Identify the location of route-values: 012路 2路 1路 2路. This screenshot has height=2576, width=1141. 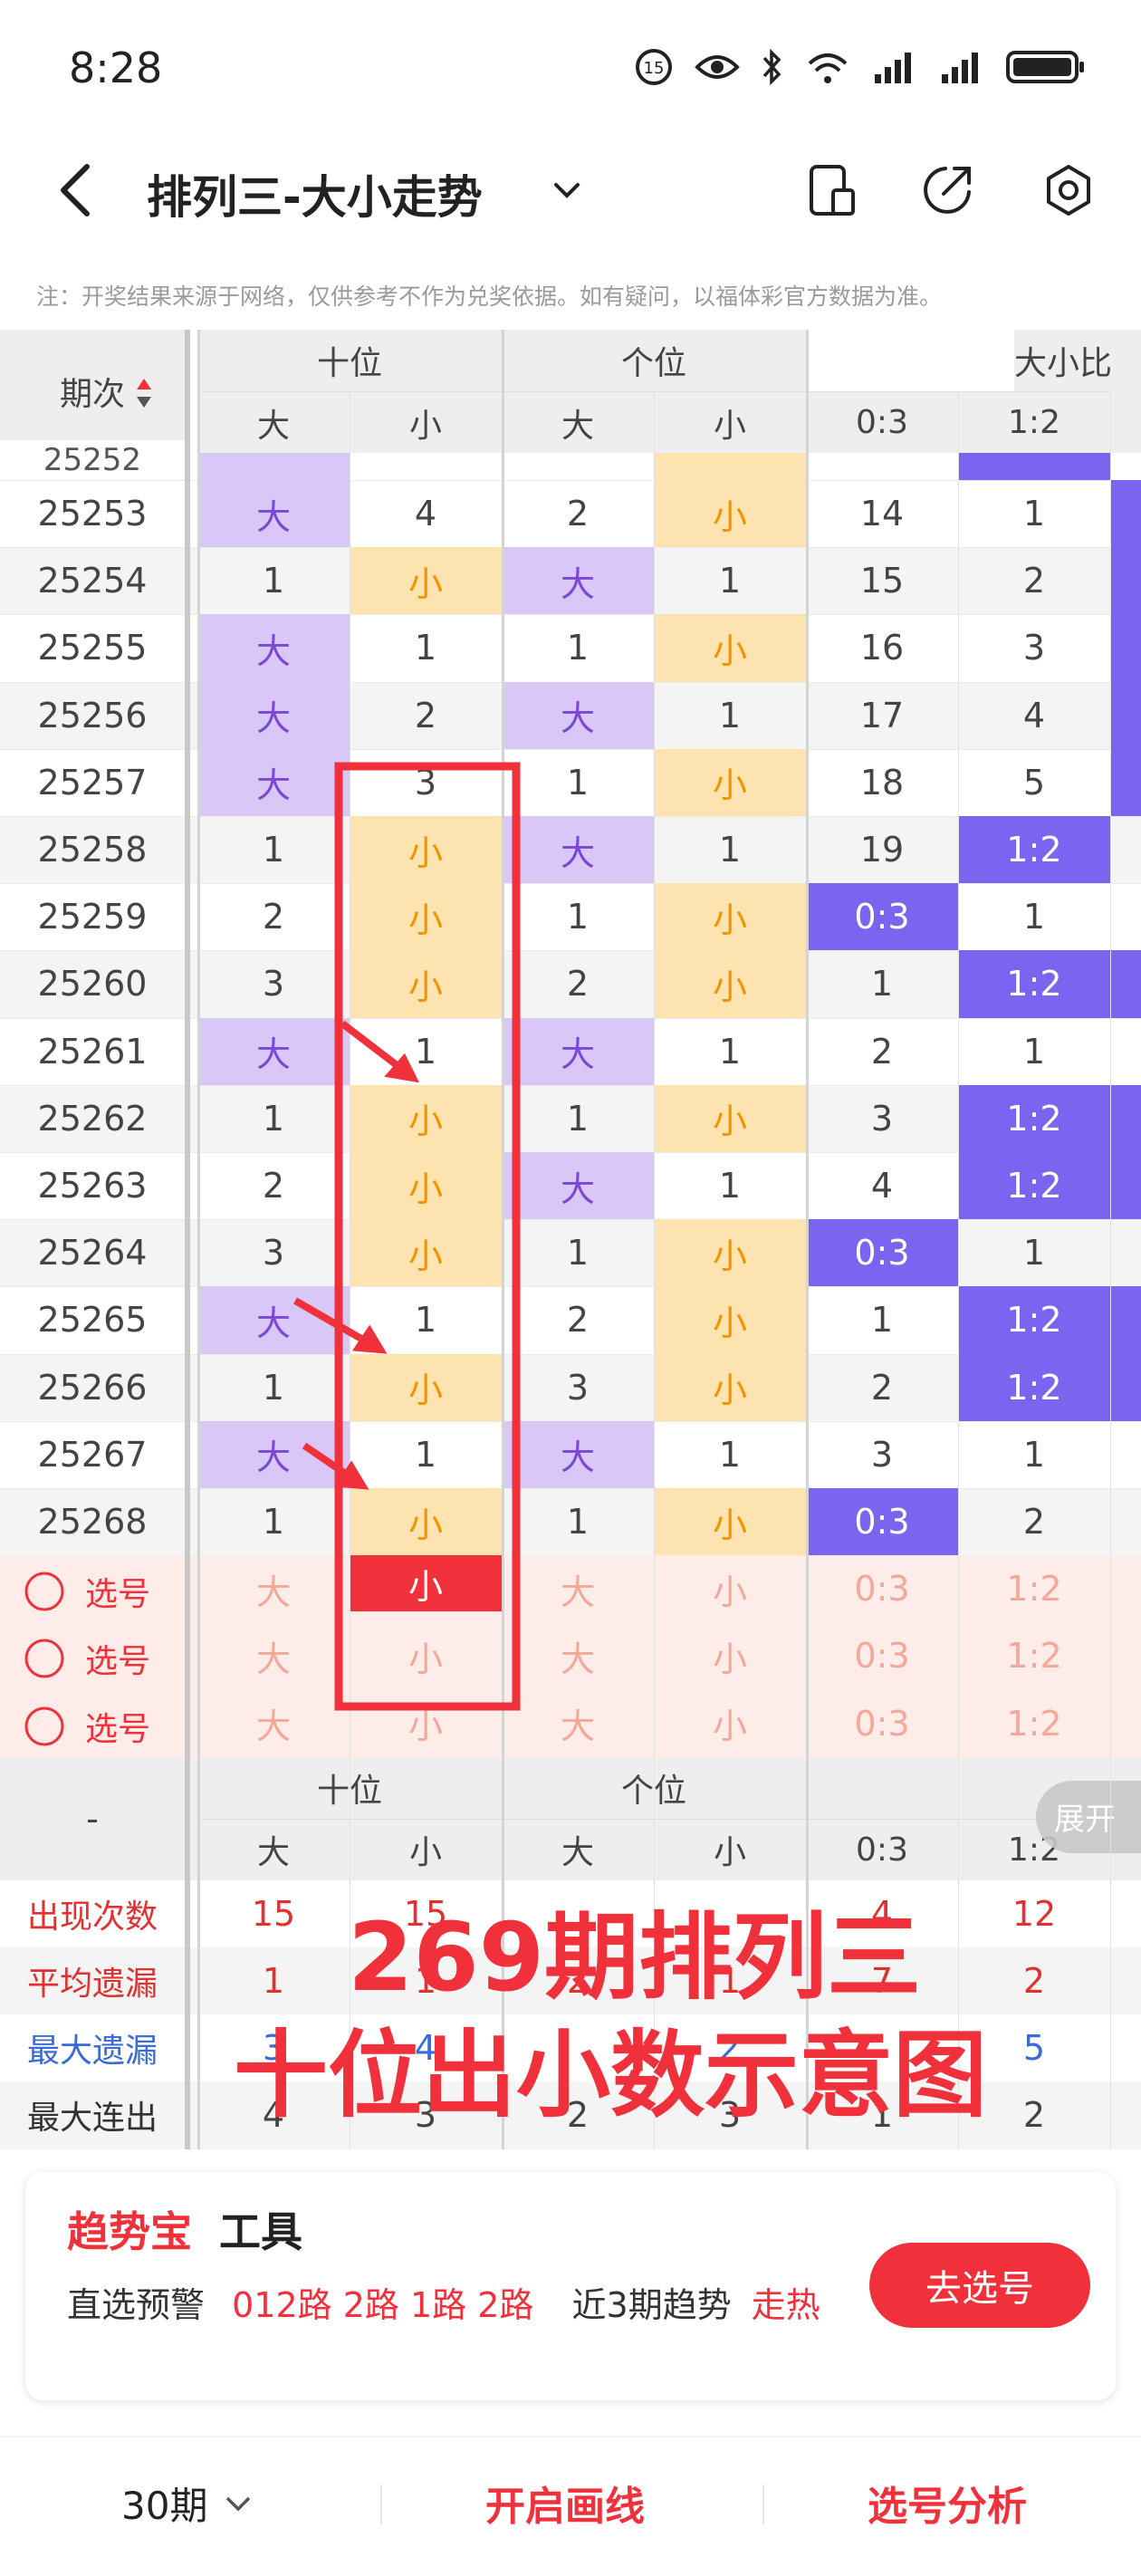
(383, 2305).